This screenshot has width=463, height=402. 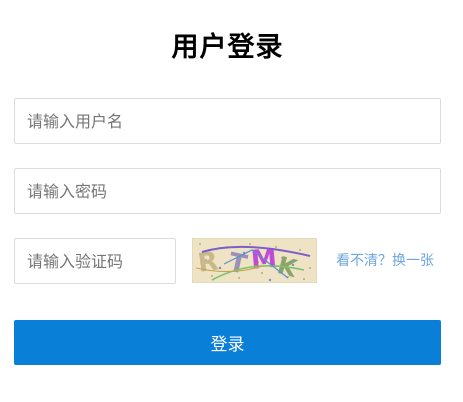 I want to click on captcha-input, so click(x=95, y=261).